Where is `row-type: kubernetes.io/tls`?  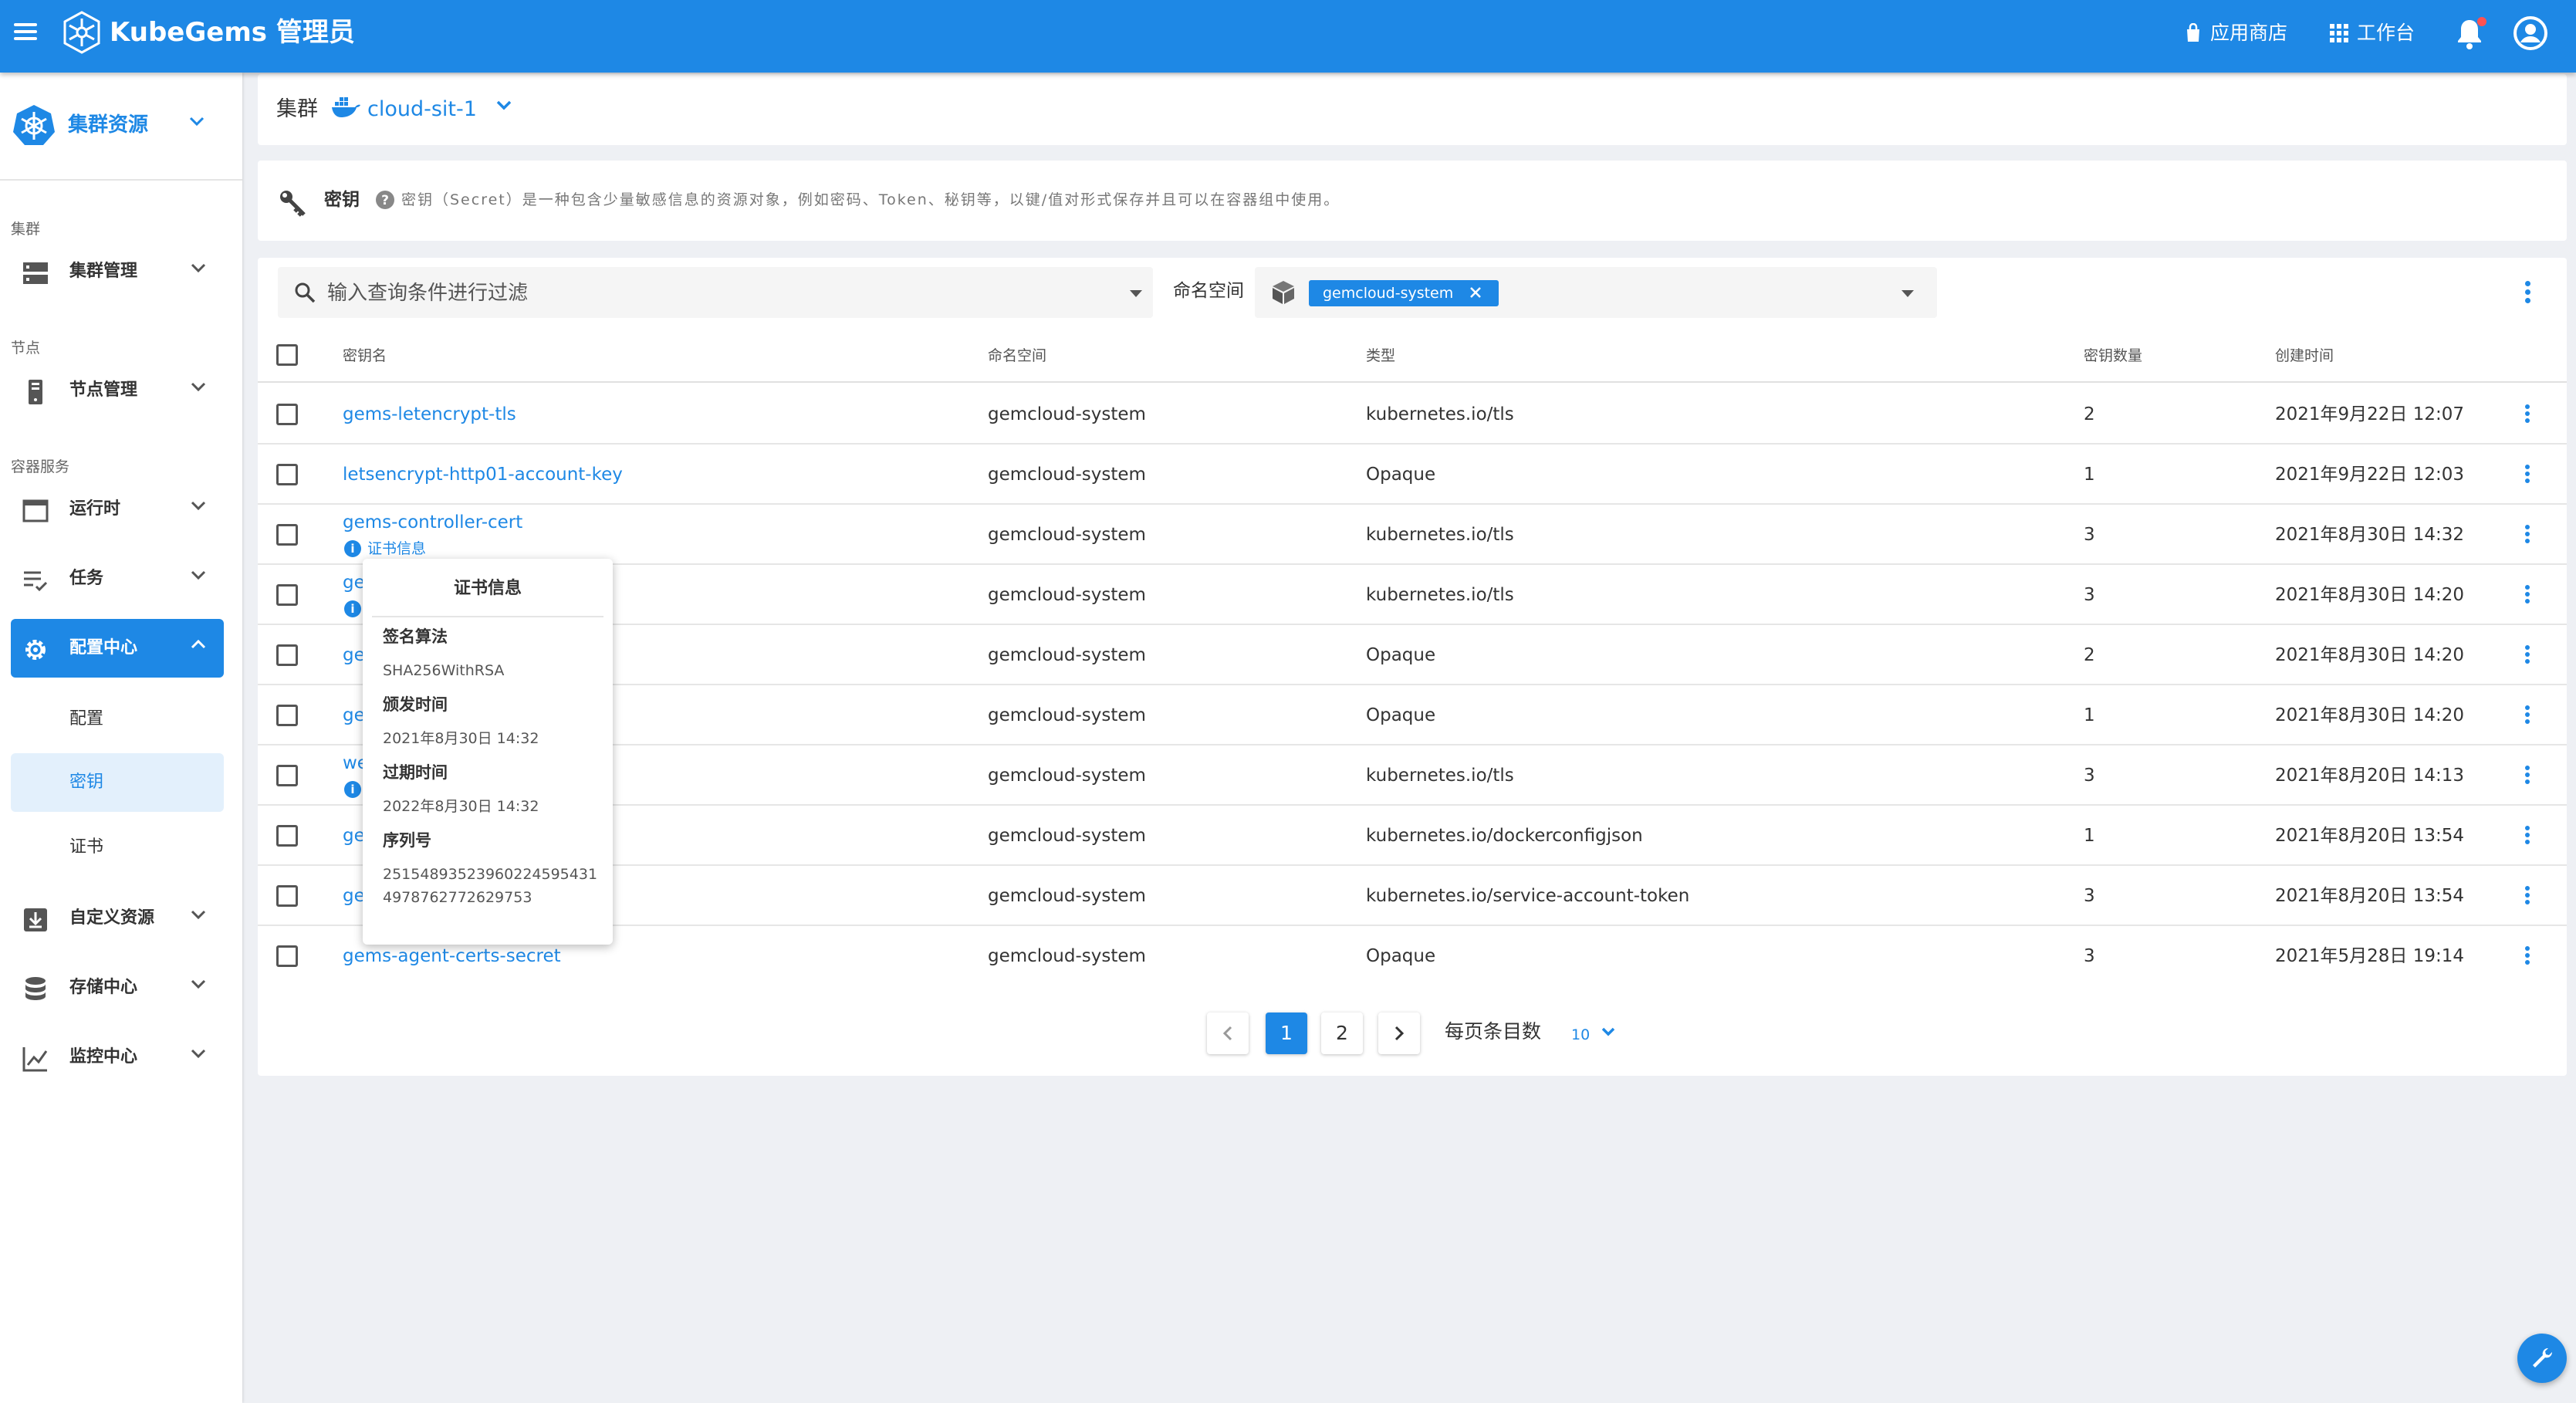
row-type: kubernetes.io/tls is located at coordinates (1440, 414).